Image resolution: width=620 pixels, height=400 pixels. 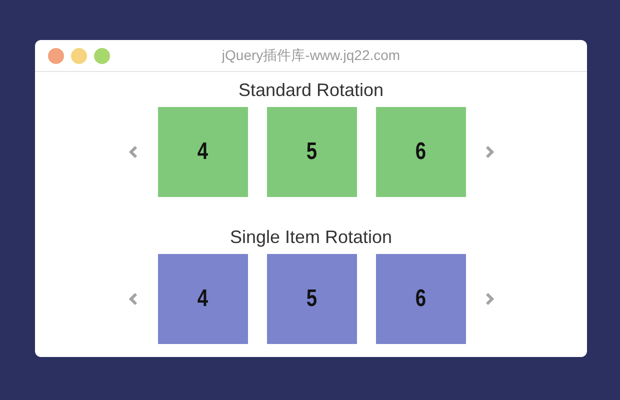 I want to click on minimize-button, so click(x=79, y=56).